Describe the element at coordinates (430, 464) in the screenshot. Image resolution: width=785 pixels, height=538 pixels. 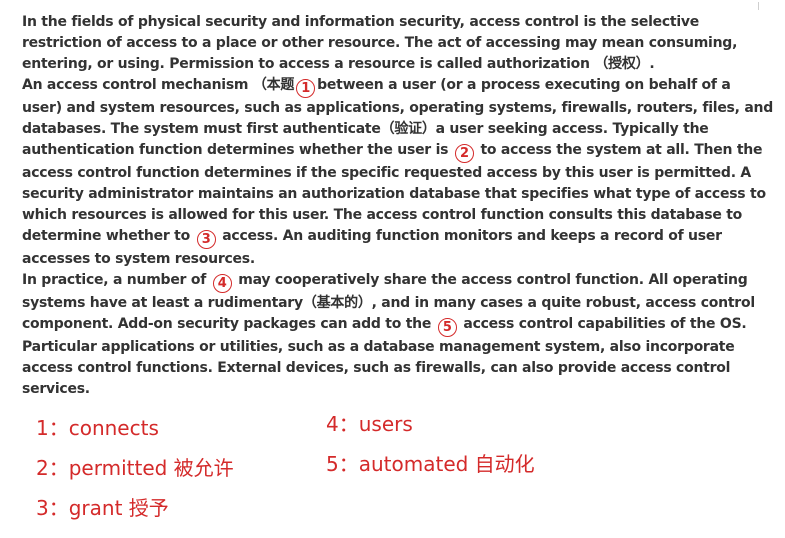
I see `answer-5: 5：automated 自动化` at that location.